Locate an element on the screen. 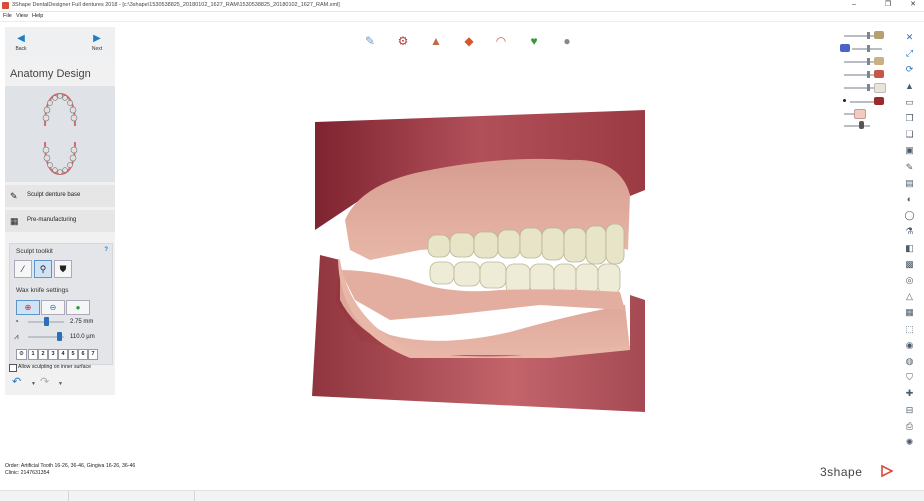  clinic-line: Clinic: 2147631354 is located at coordinates (27, 473).